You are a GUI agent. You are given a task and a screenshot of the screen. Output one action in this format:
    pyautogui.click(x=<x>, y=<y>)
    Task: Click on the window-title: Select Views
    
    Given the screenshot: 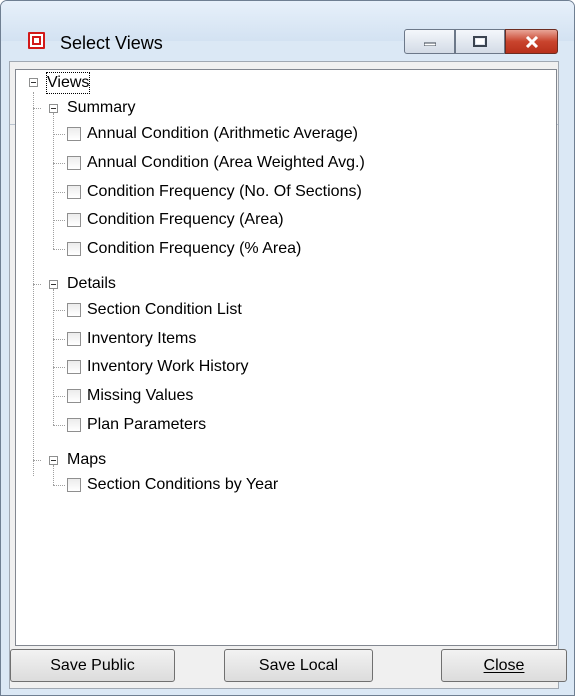 What is the action you would take?
    pyautogui.click(x=111, y=43)
    